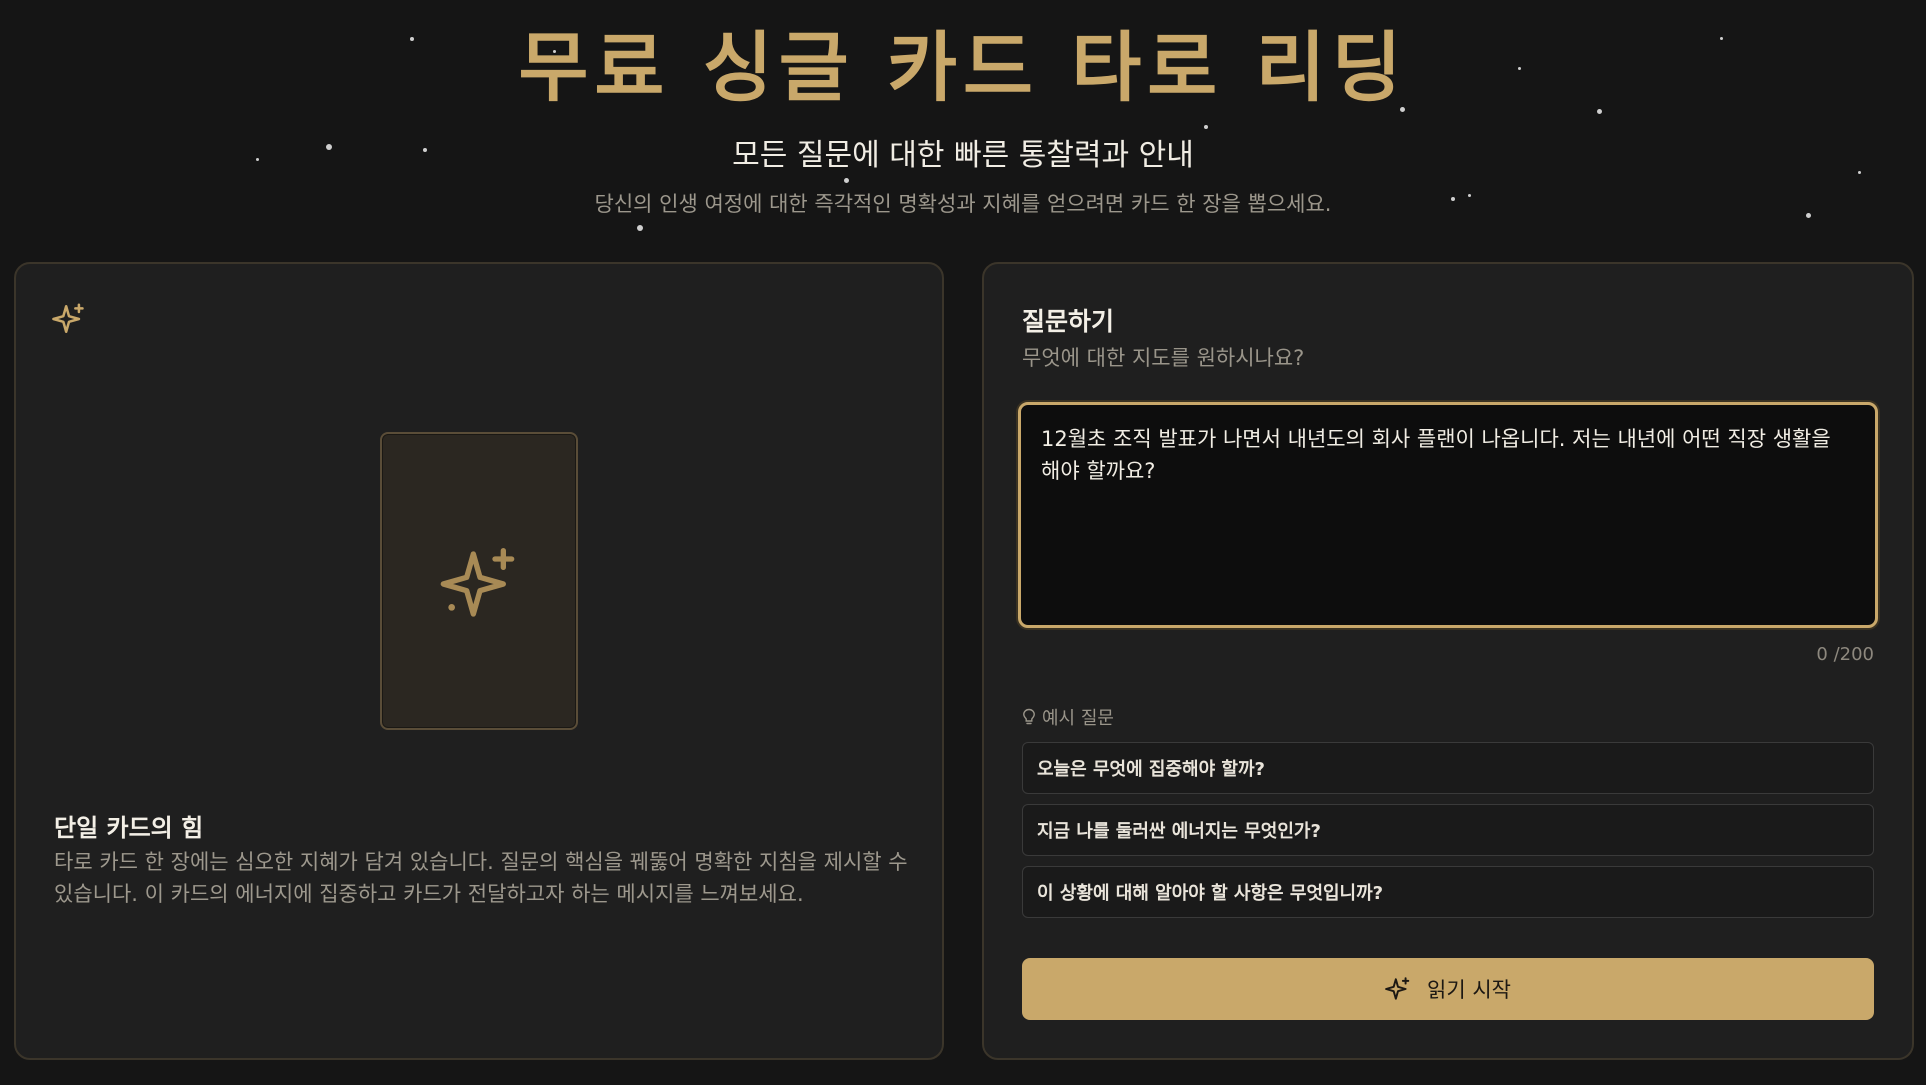 Image resolution: width=1926 pixels, height=1085 pixels. Describe the element at coordinates (1469, 990) in the screenshot. I see `start-reading-label: 읽기 시작` at that location.